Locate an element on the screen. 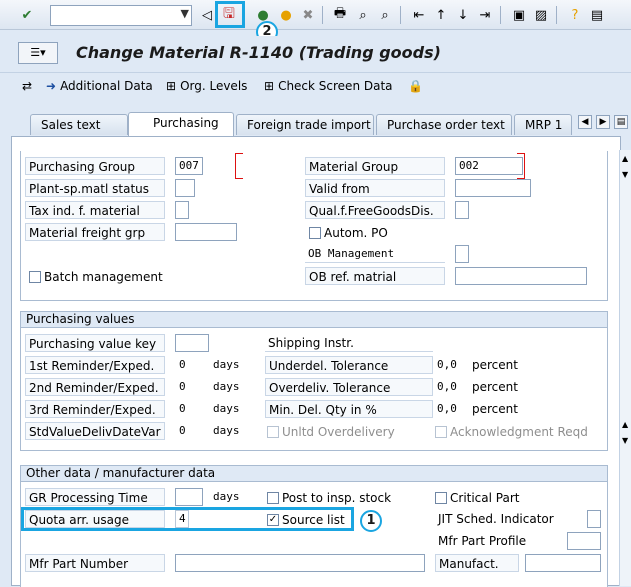 The height and width of the screenshot is (587, 631). tab-scroll-left-icon: ◀ is located at coordinates (585, 122).